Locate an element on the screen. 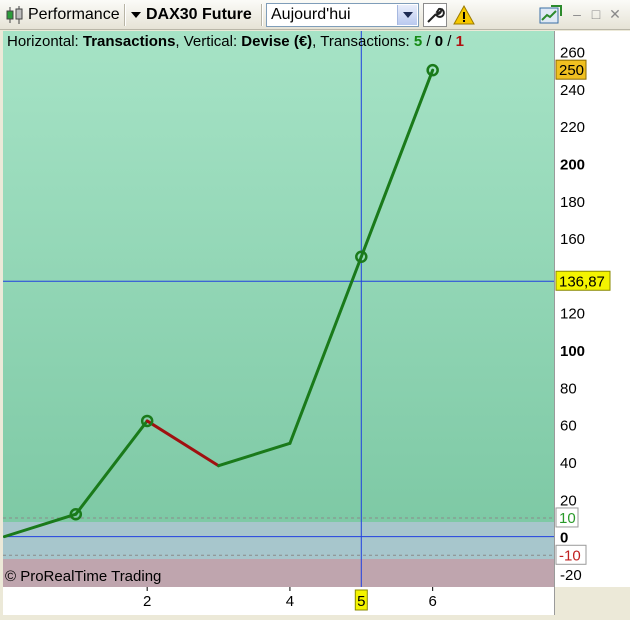  period-select: Aujourd'hui is located at coordinates (342, 15).